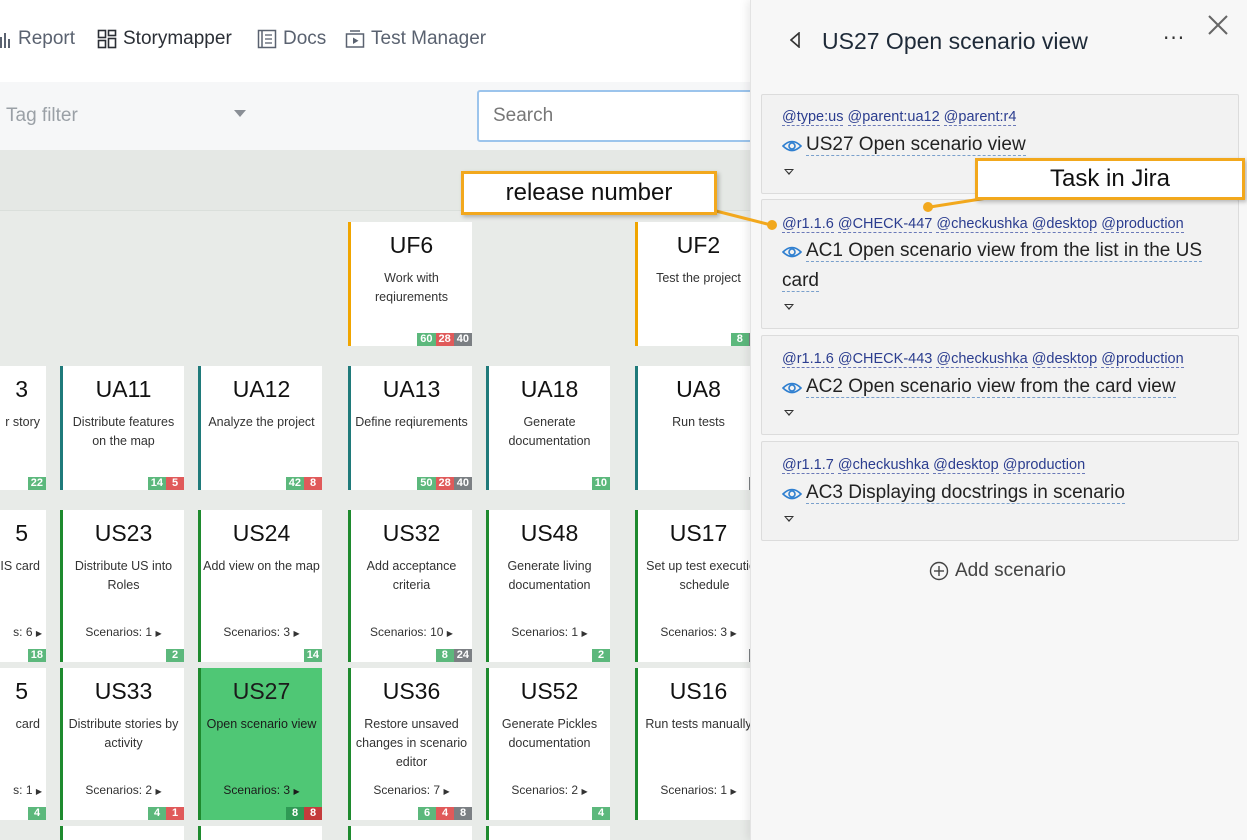  Describe the element at coordinates (858, 212) in the screenshot. I see `callout-connectors` at that location.